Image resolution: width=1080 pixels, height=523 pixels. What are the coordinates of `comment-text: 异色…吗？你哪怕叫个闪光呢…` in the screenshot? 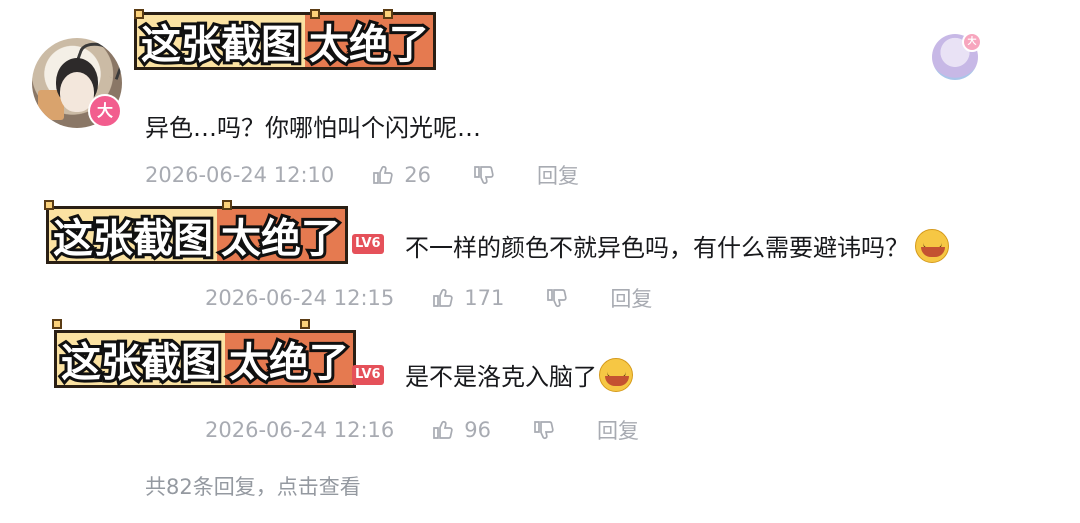 It's located at (313, 128).